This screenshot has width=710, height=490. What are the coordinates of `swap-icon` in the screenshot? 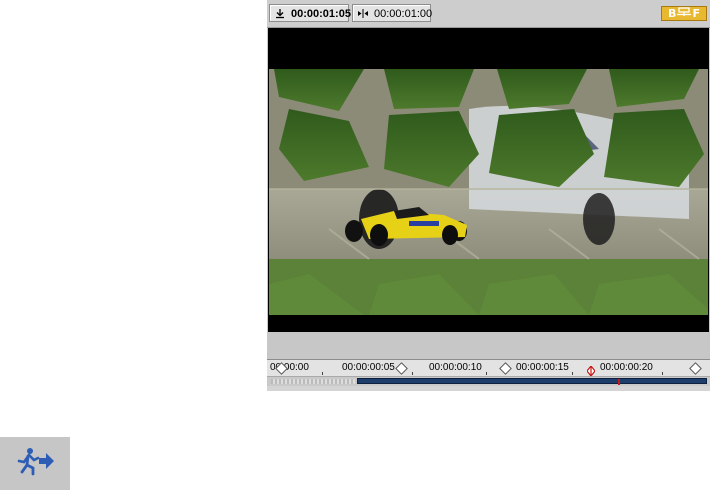 It's located at (684, 13).